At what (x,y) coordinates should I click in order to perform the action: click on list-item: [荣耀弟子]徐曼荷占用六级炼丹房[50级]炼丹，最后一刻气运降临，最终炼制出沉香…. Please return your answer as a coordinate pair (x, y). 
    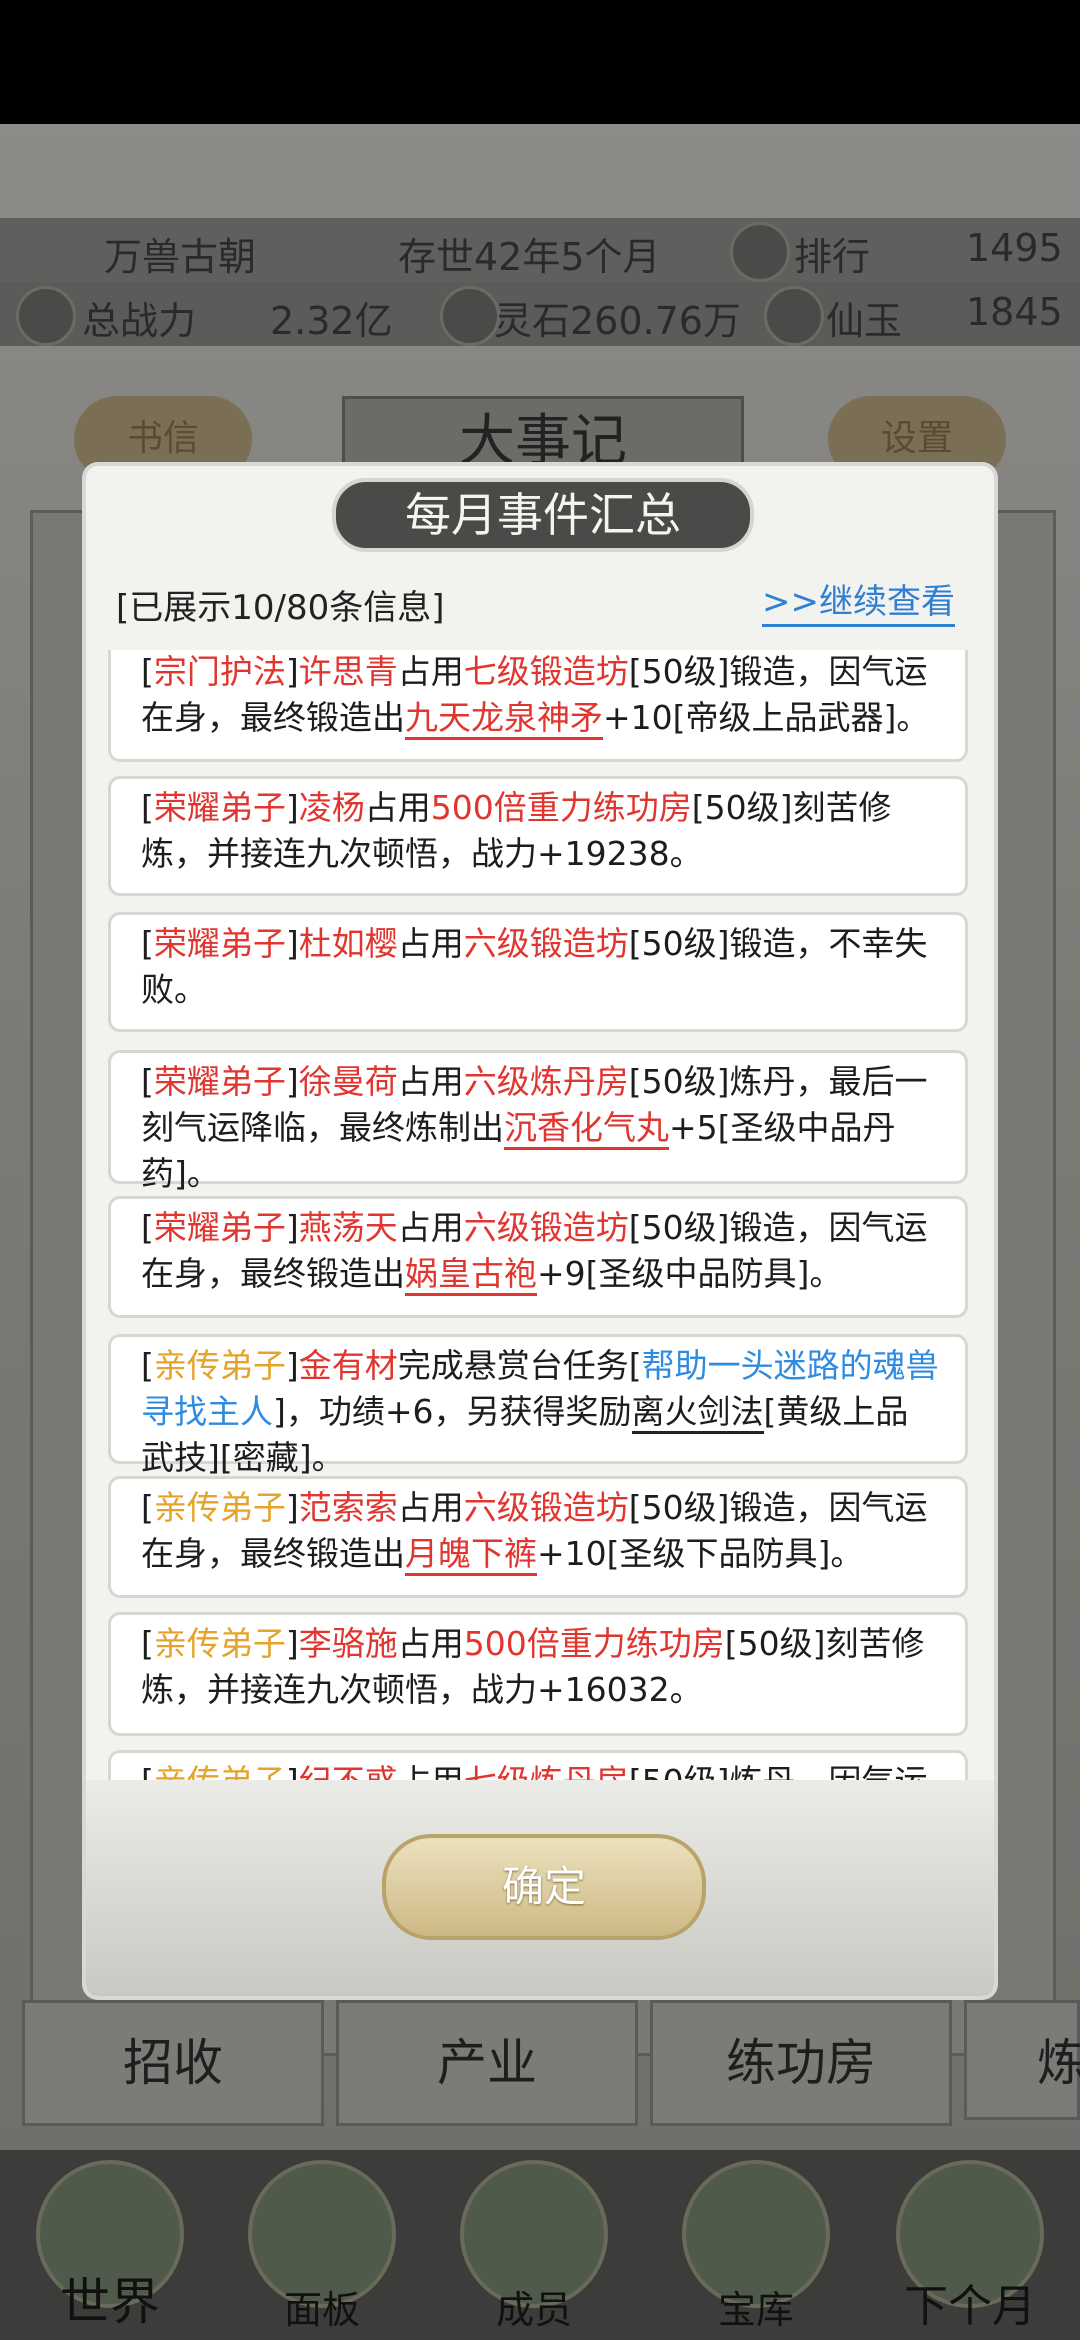
    Looking at the image, I should click on (538, 1121).